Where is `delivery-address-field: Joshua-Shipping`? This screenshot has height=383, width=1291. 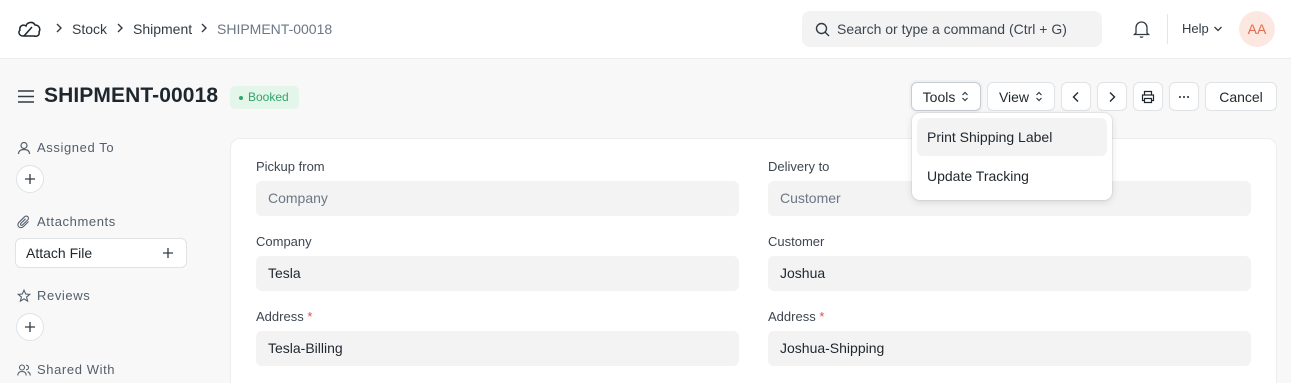
delivery-address-field: Joshua-Shipping is located at coordinates (1009, 348).